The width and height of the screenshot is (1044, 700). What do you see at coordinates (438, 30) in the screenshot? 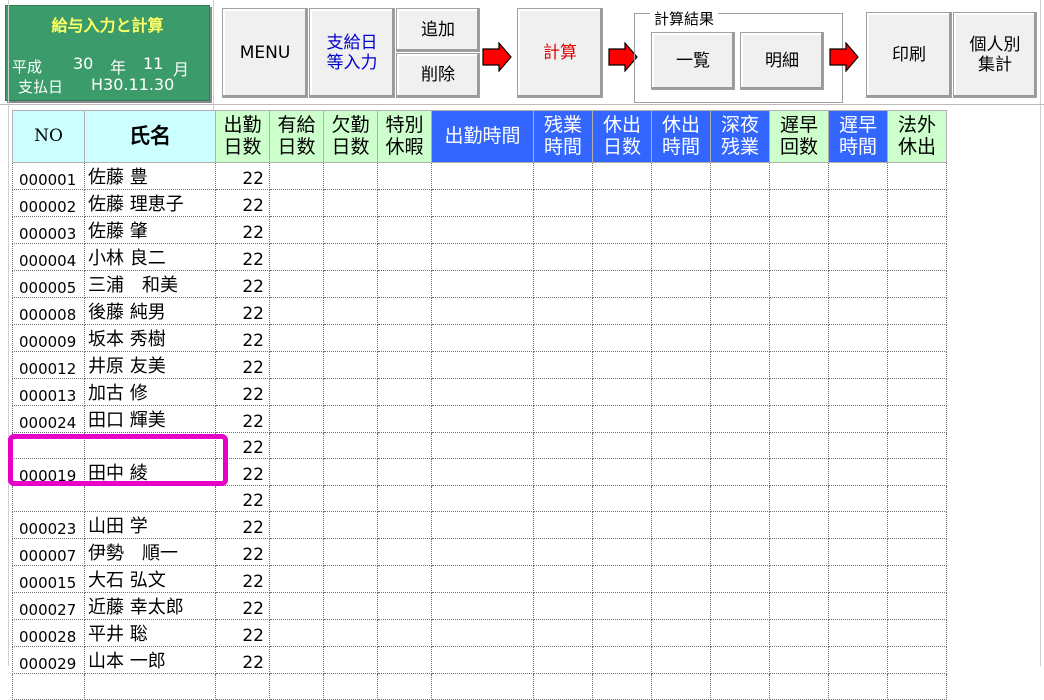
I see `add-button: 追加` at bounding box center [438, 30].